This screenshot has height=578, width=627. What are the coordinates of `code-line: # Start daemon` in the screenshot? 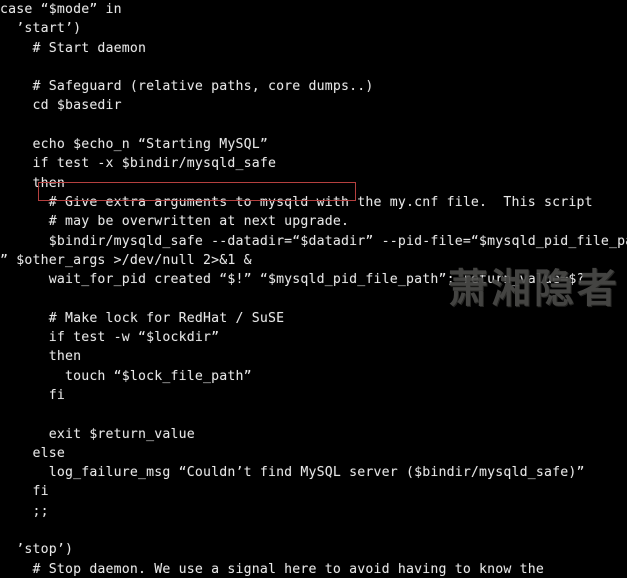 It's located at (73, 48).